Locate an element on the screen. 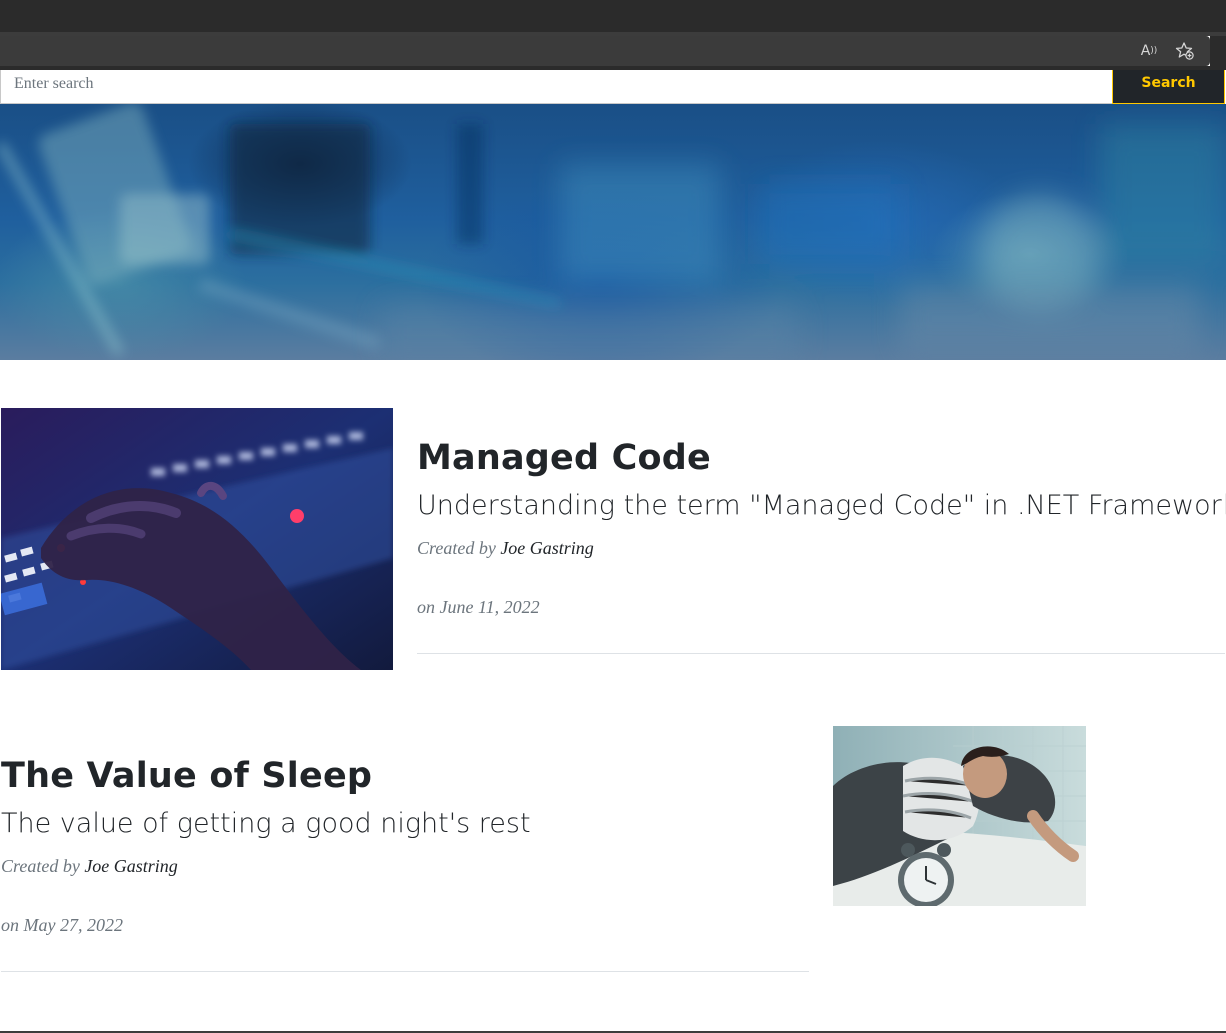 The image size is (1226, 1033). search-button: Search is located at coordinates (1168, 87).